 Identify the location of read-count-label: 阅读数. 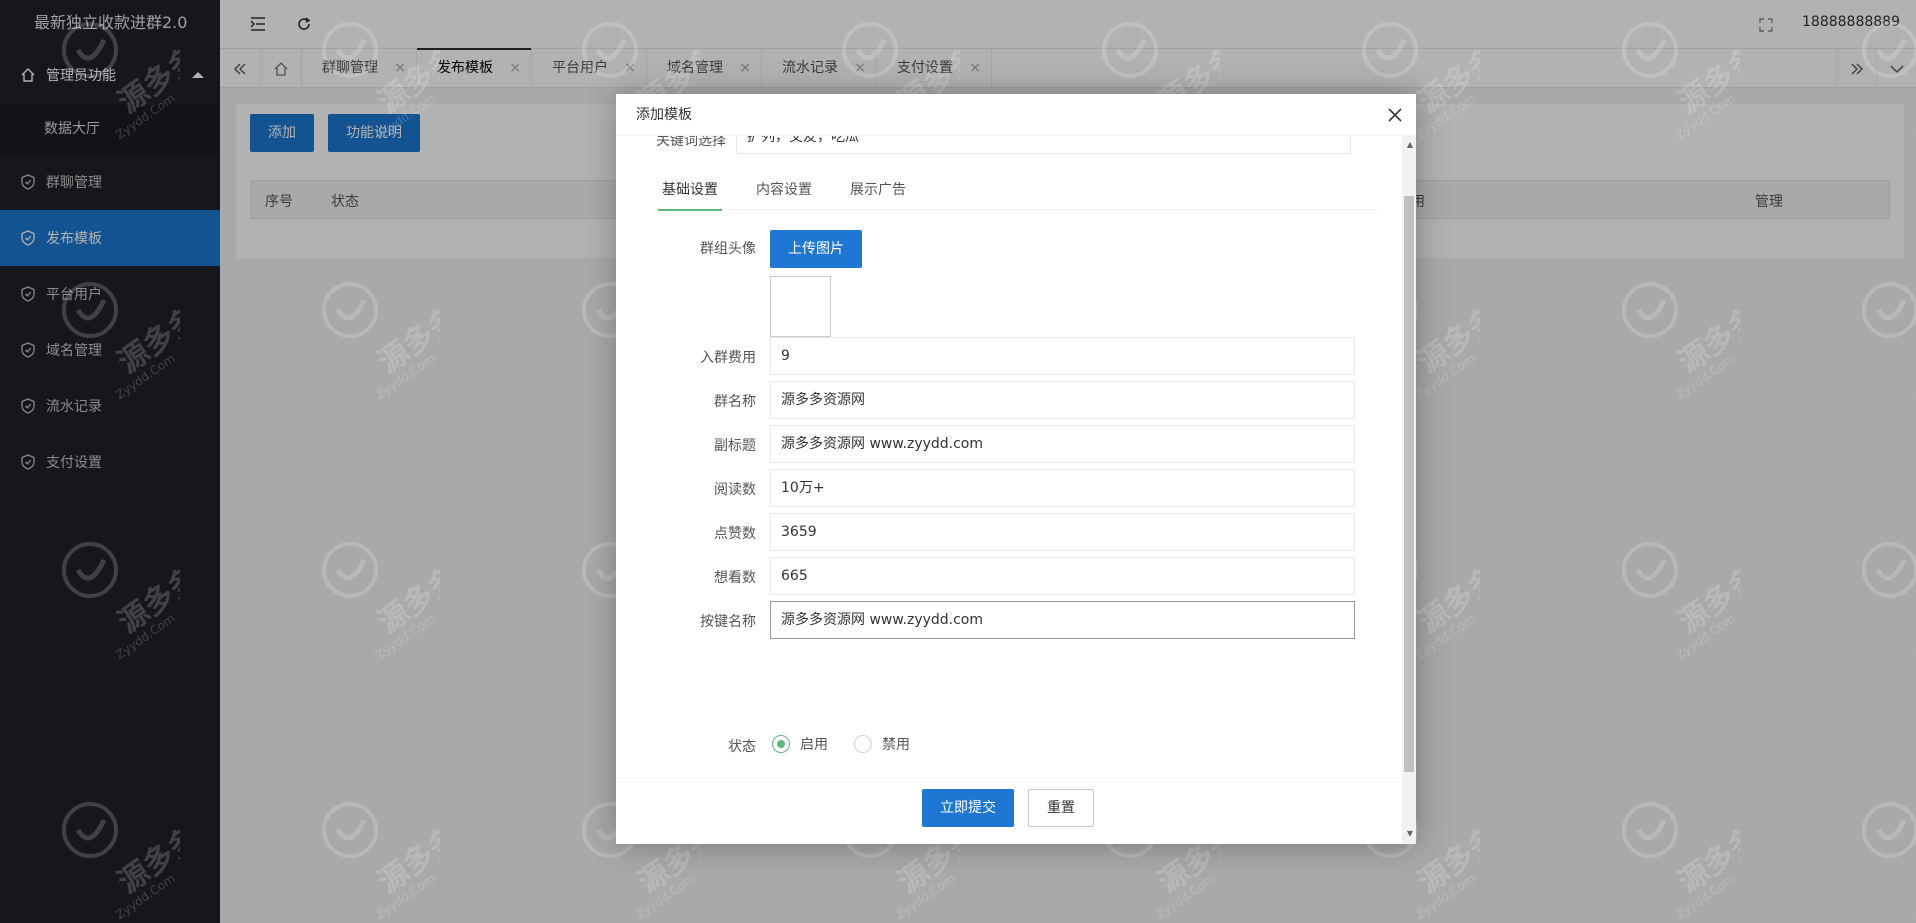
(735, 490).